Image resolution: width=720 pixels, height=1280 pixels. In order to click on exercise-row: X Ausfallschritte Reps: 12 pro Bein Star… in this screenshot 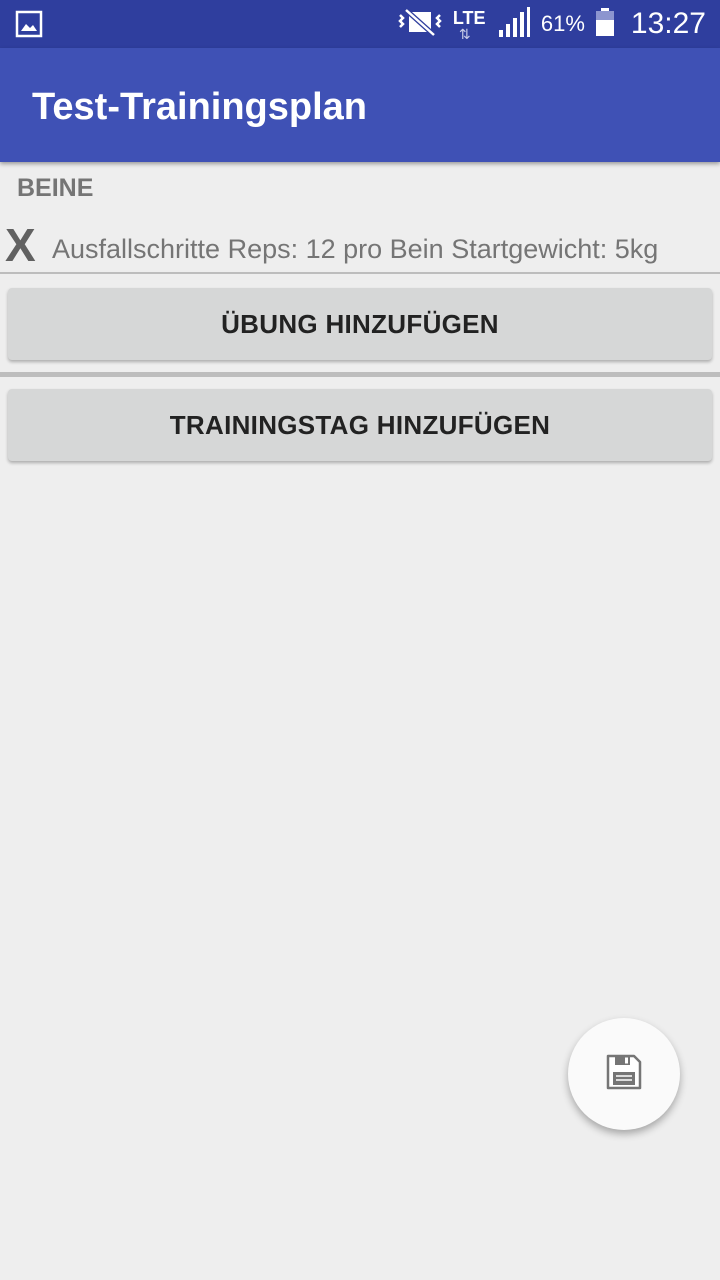, I will do `click(360, 244)`.